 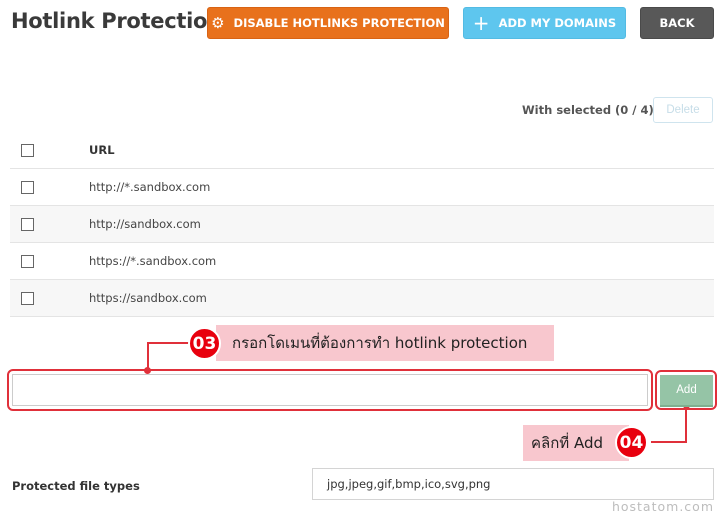 What do you see at coordinates (669, 424) in the screenshot?
I see `step4-connector-line` at bounding box center [669, 424].